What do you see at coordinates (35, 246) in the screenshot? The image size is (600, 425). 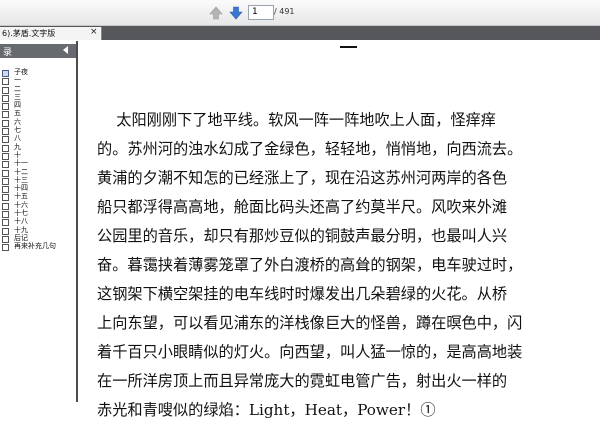 I see `sidebar-item-label: 再来补充几句` at bounding box center [35, 246].